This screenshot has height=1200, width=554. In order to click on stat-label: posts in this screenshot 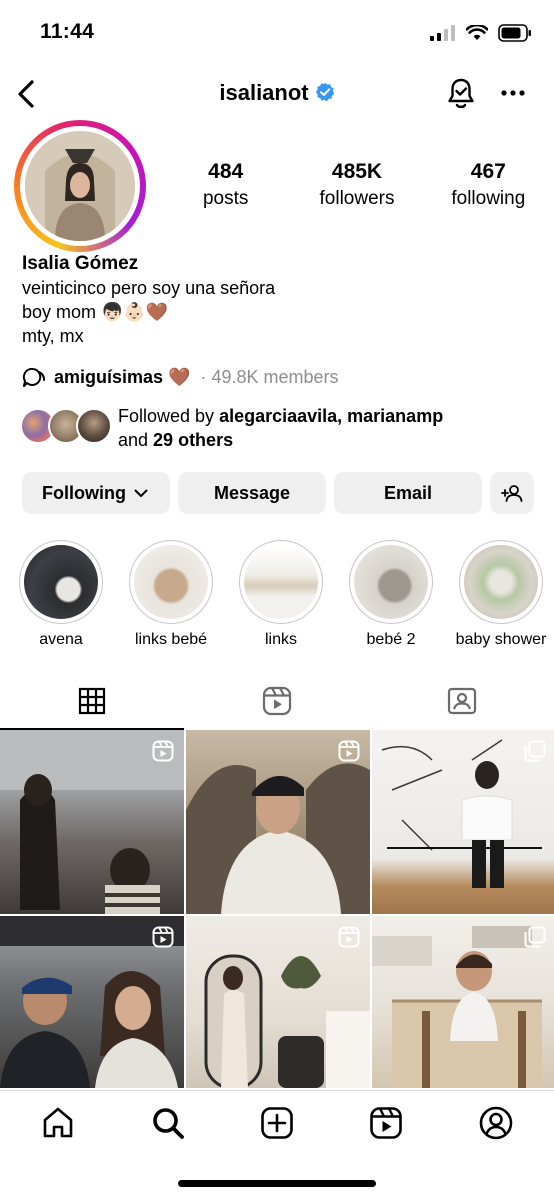, I will do `click(225, 198)`.